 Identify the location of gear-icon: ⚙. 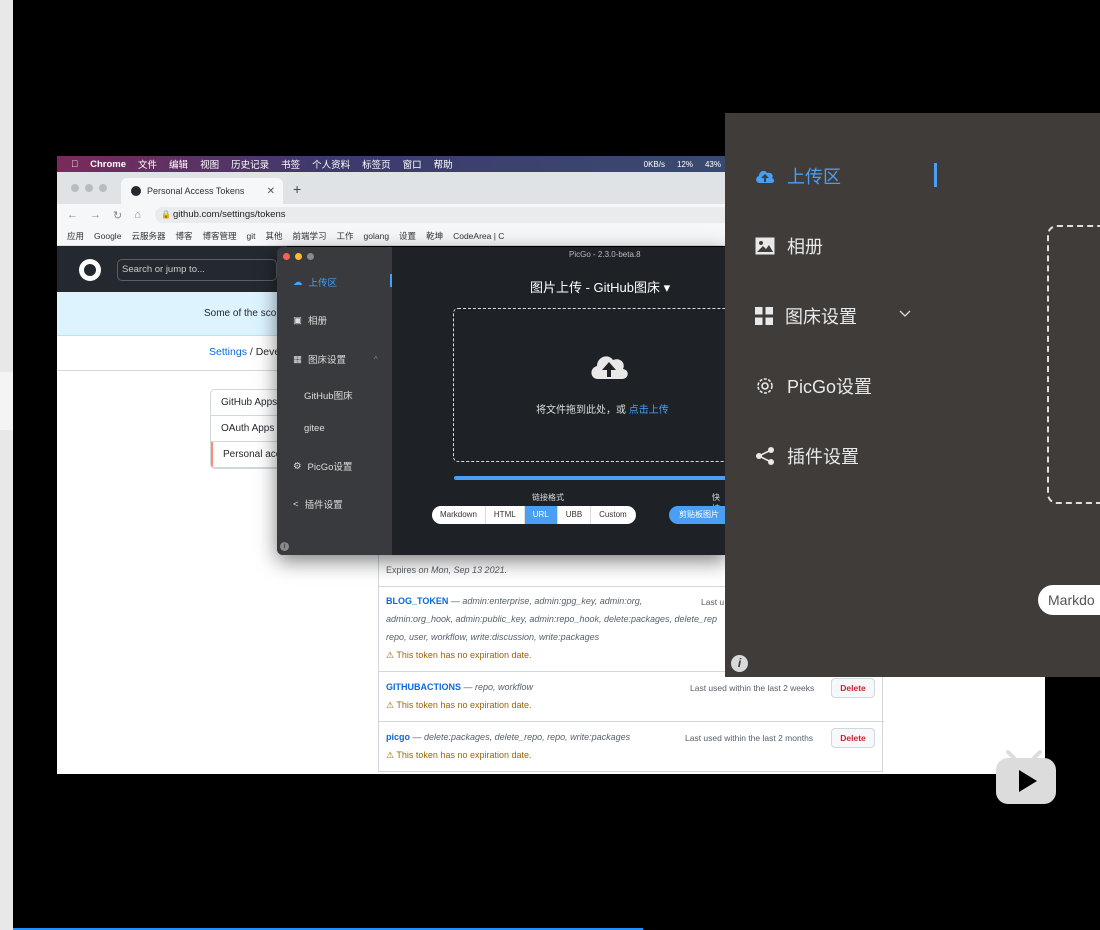
(297, 466).